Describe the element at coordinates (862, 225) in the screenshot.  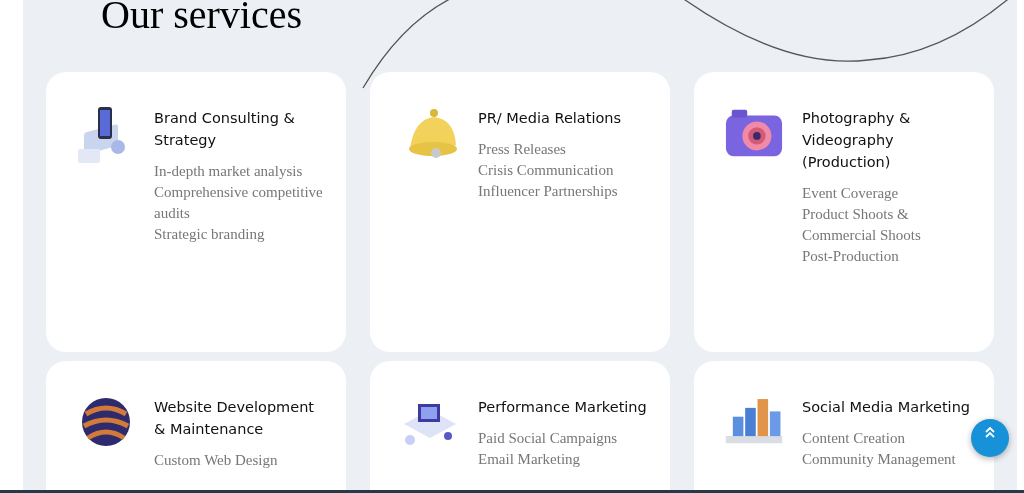
I see `service-item: Product Shoots & Commercial Shoots` at that location.